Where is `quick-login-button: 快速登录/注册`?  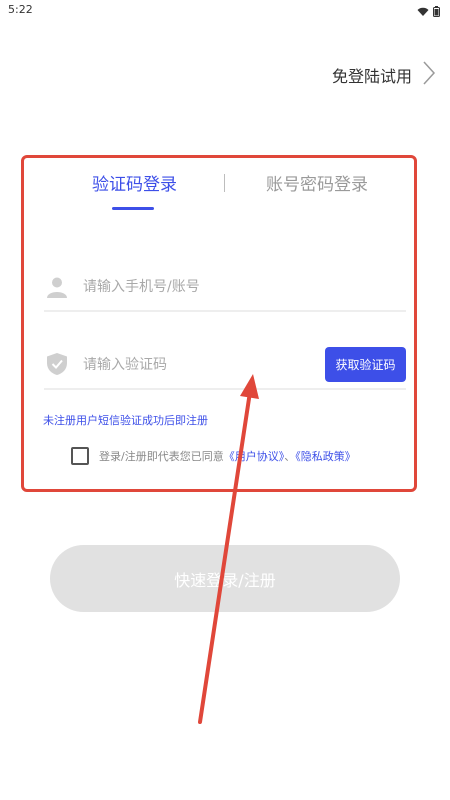 quick-login-button: 快速登录/注册 is located at coordinates (225, 578).